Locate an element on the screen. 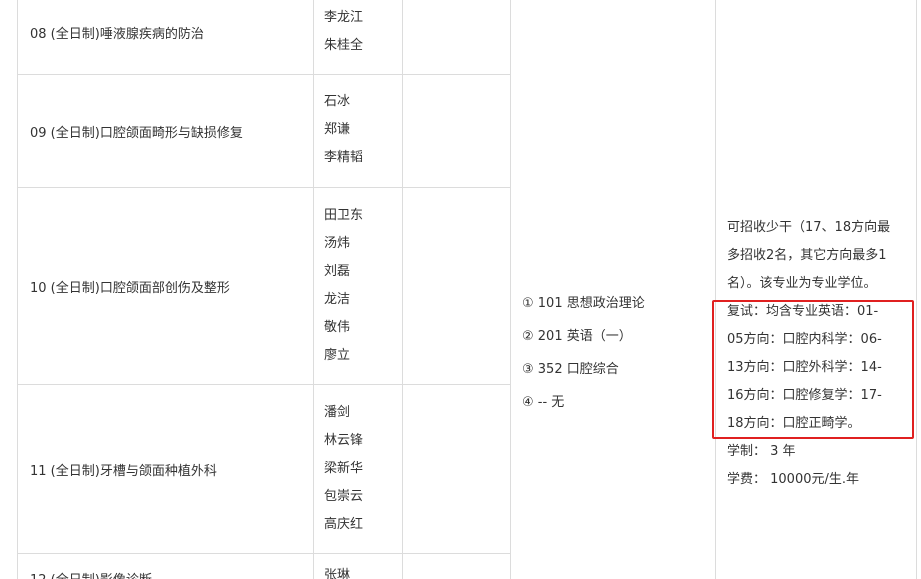 Image resolution: width=921 pixels, height=579 pixels. exam-subject-item: ② 201 英语（一） is located at coordinates (577, 336).